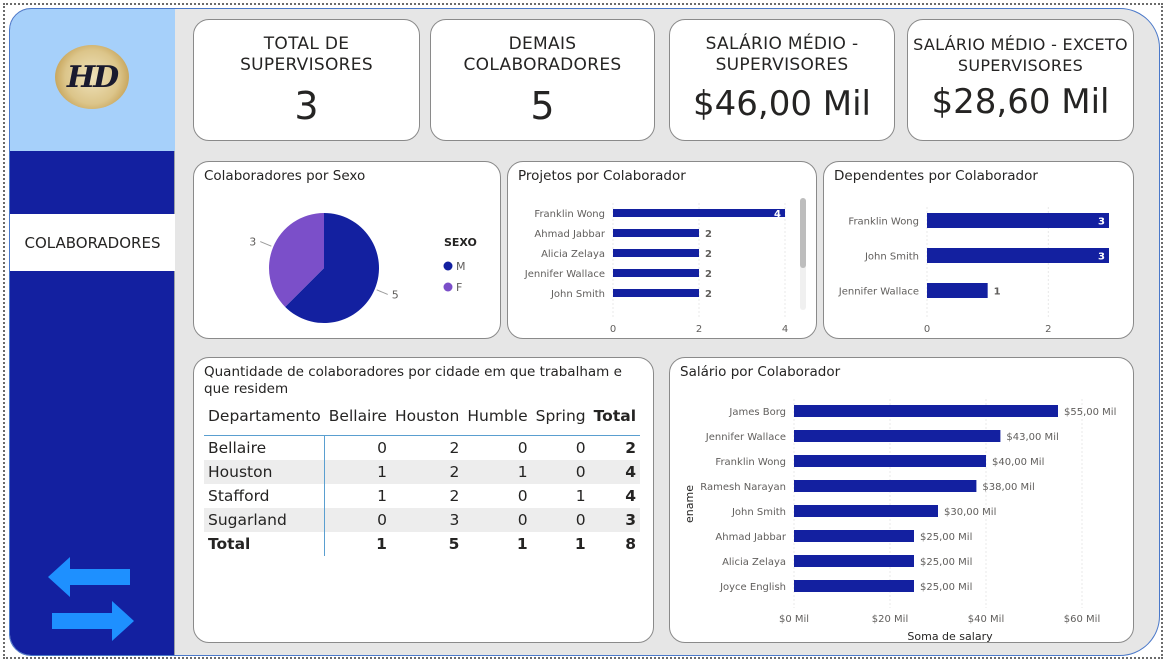 This screenshot has height=665, width=1168. Describe the element at coordinates (91, 600) in the screenshot. I see `swap-arrows-icon` at that location.